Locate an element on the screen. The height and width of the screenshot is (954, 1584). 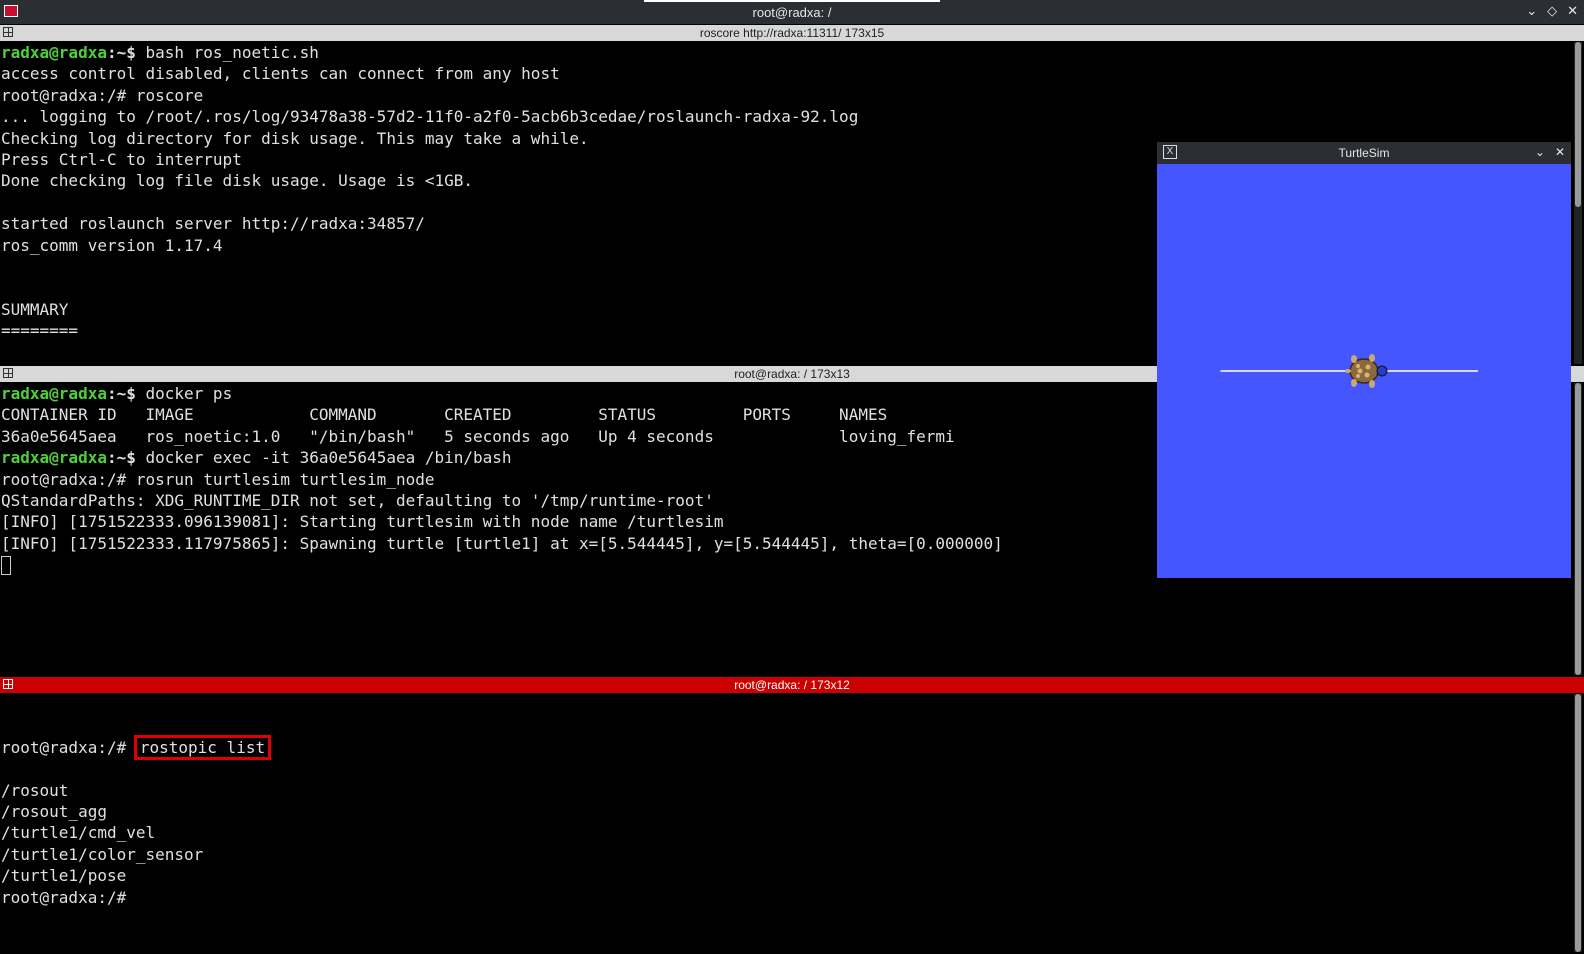
highlighted-command: rostopic list is located at coordinates (202, 747).